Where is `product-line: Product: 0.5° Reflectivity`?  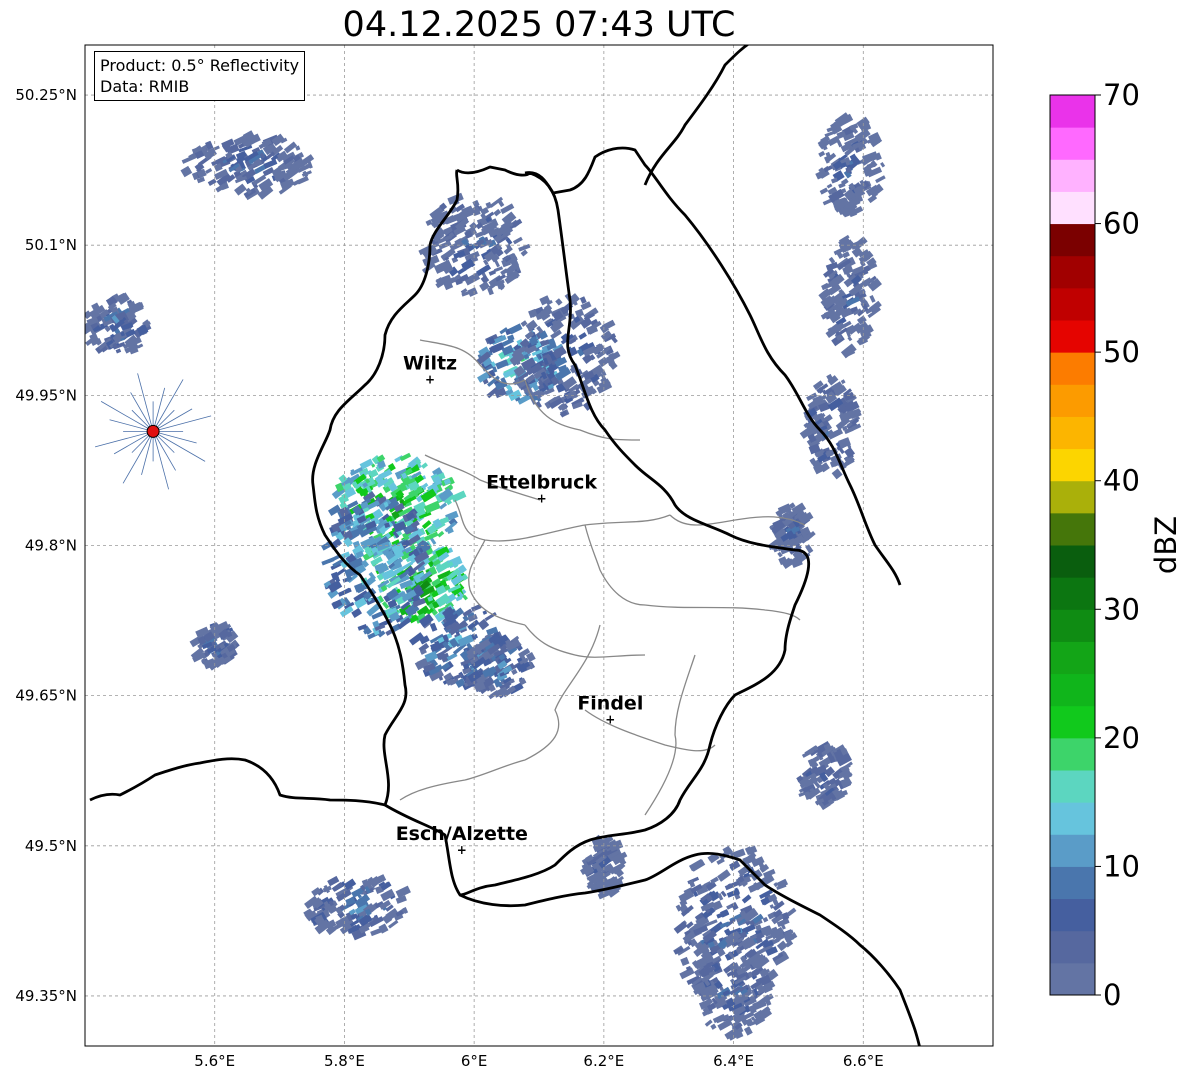
product-line: Product: 0.5° Reflectivity is located at coordinates (200, 65).